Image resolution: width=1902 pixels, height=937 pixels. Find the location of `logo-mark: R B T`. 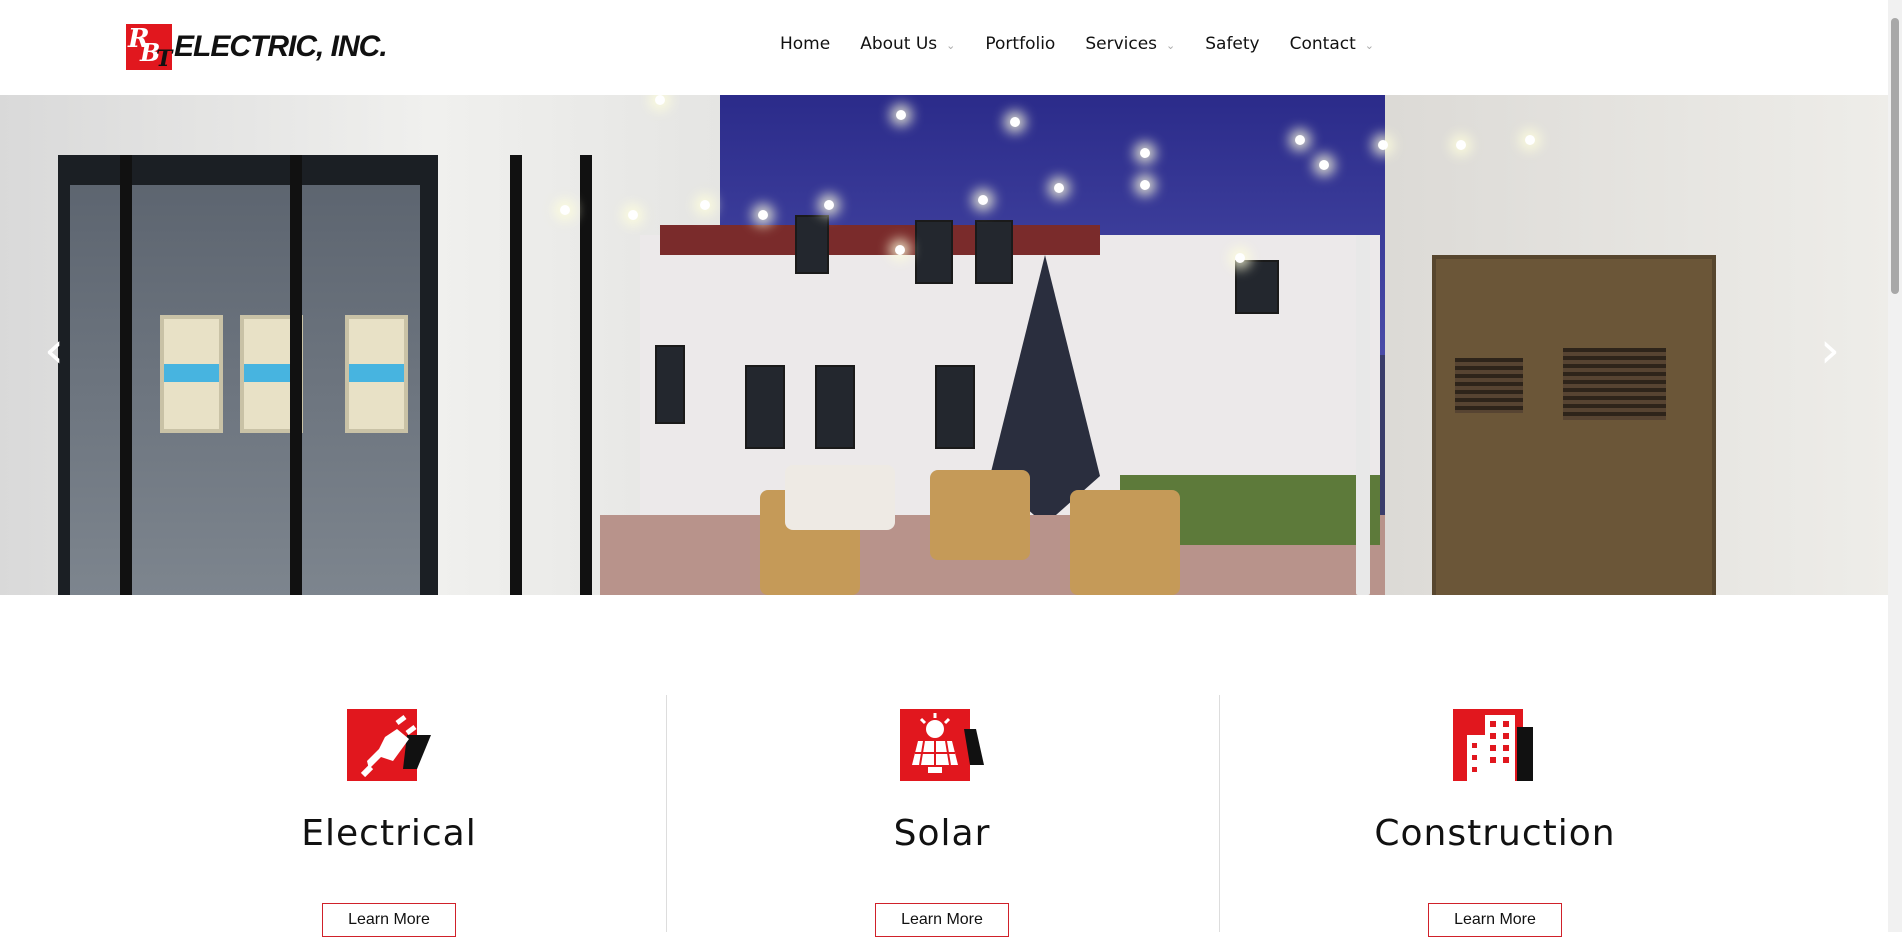

logo-mark: R B T is located at coordinates (149, 48).